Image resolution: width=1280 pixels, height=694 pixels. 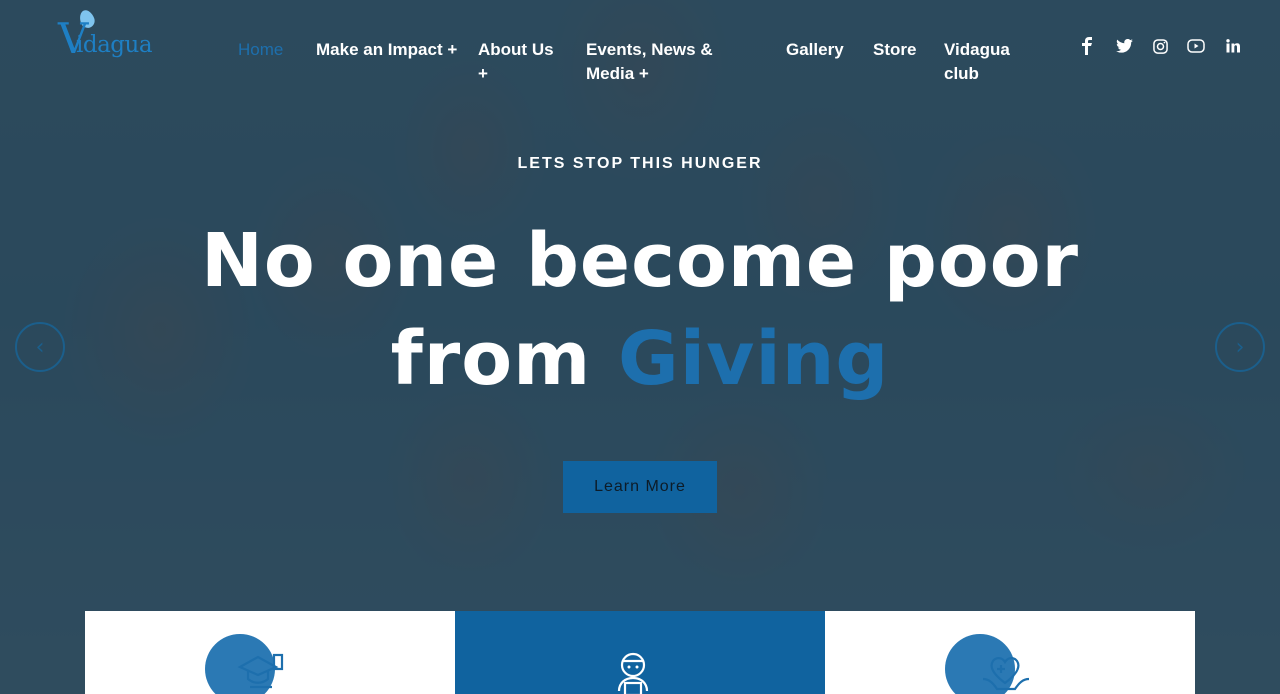 I want to click on logo-text: idagua, so click(x=114, y=45).